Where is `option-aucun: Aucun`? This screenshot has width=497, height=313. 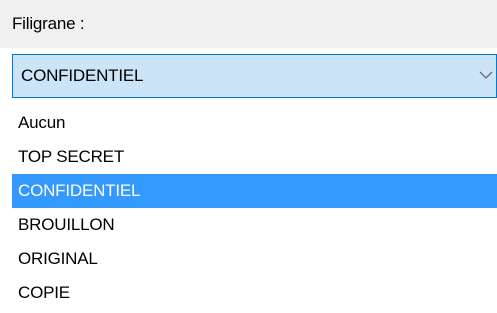 option-aucun: Aucun is located at coordinates (254, 123).